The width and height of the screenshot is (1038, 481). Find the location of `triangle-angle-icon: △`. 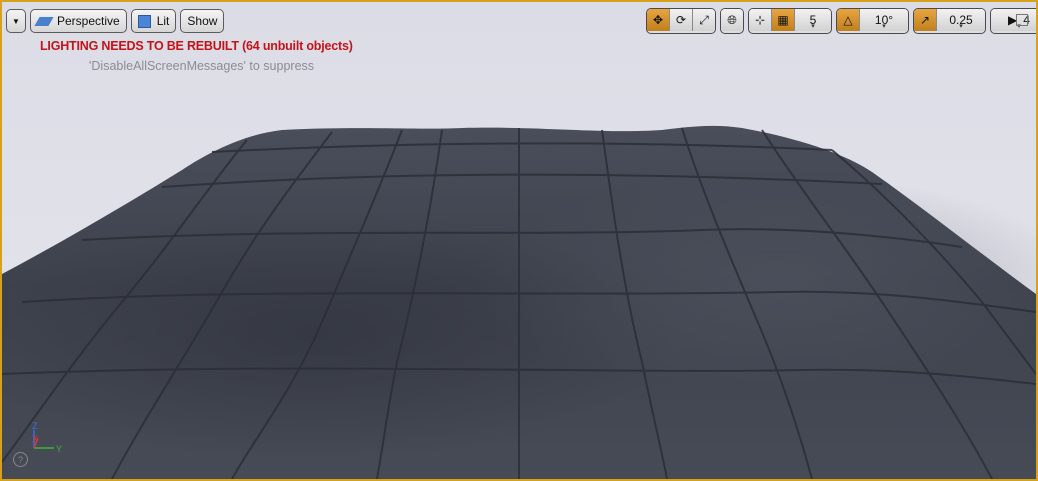

triangle-angle-icon: △ is located at coordinates (848, 20).